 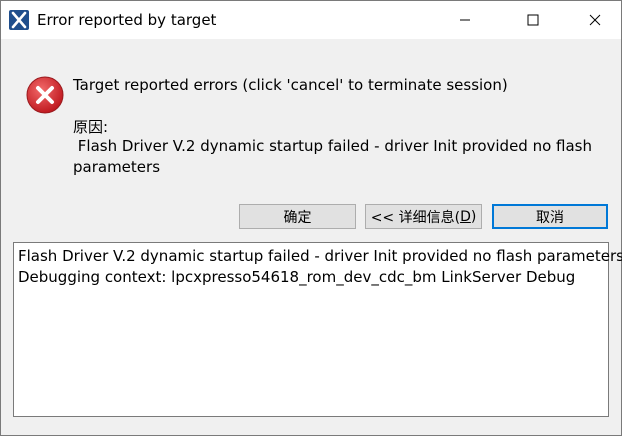 I want to click on ok-button: 确定, so click(x=297, y=216).